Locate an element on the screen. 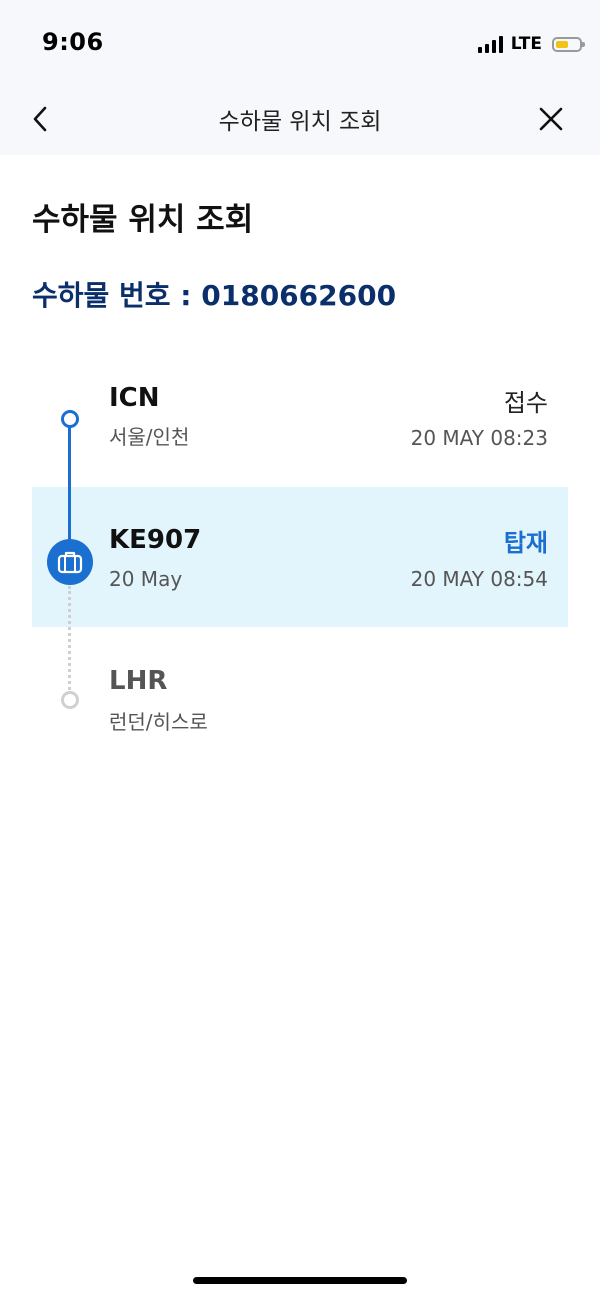  close-button is located at coordinates (551, 119).